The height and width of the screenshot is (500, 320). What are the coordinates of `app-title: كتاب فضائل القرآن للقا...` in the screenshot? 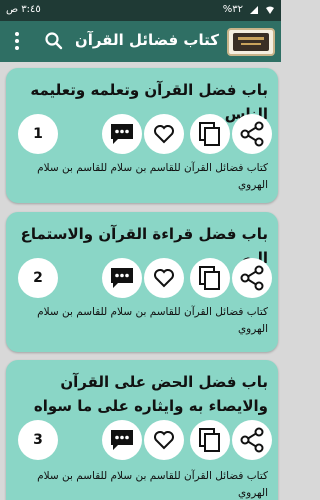 It's located at (147, 40).